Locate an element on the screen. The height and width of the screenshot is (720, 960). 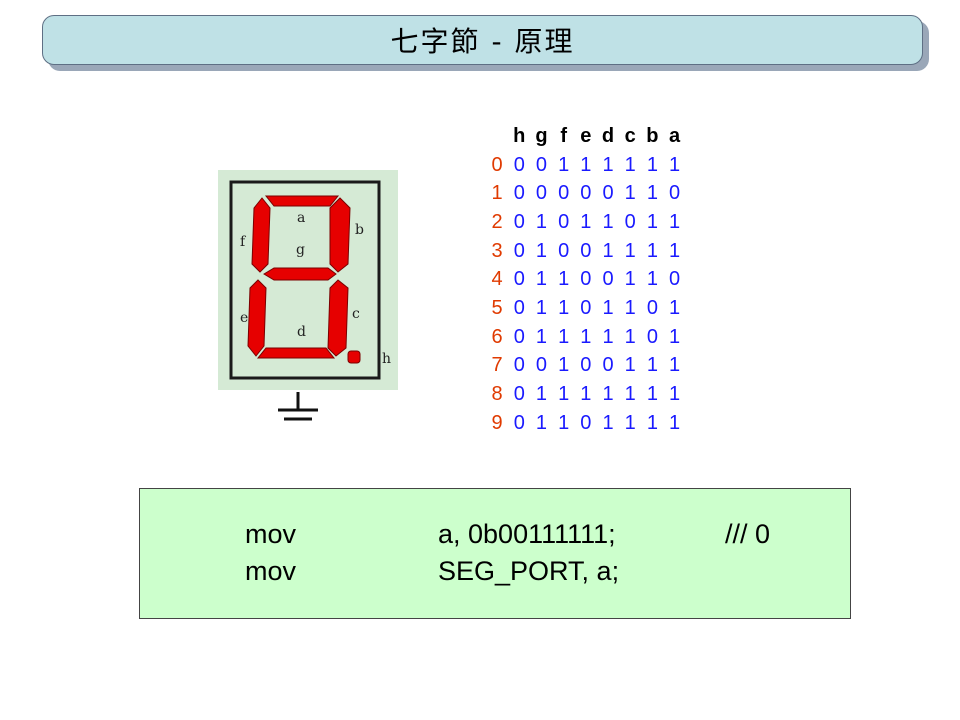
table-row: 100000110 is located at coordinates (586, 193).